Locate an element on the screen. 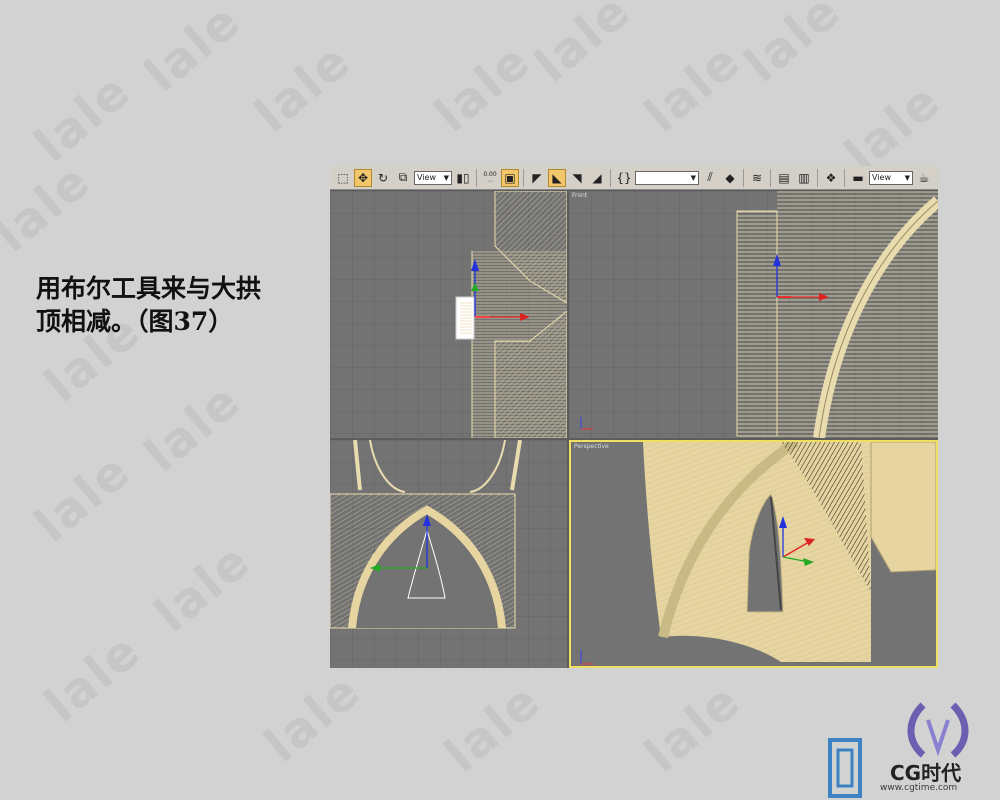 Image resolution: width=1000 pixels, height=800 pixels. viewport-top-canvas is located at coordinates (448, 314).